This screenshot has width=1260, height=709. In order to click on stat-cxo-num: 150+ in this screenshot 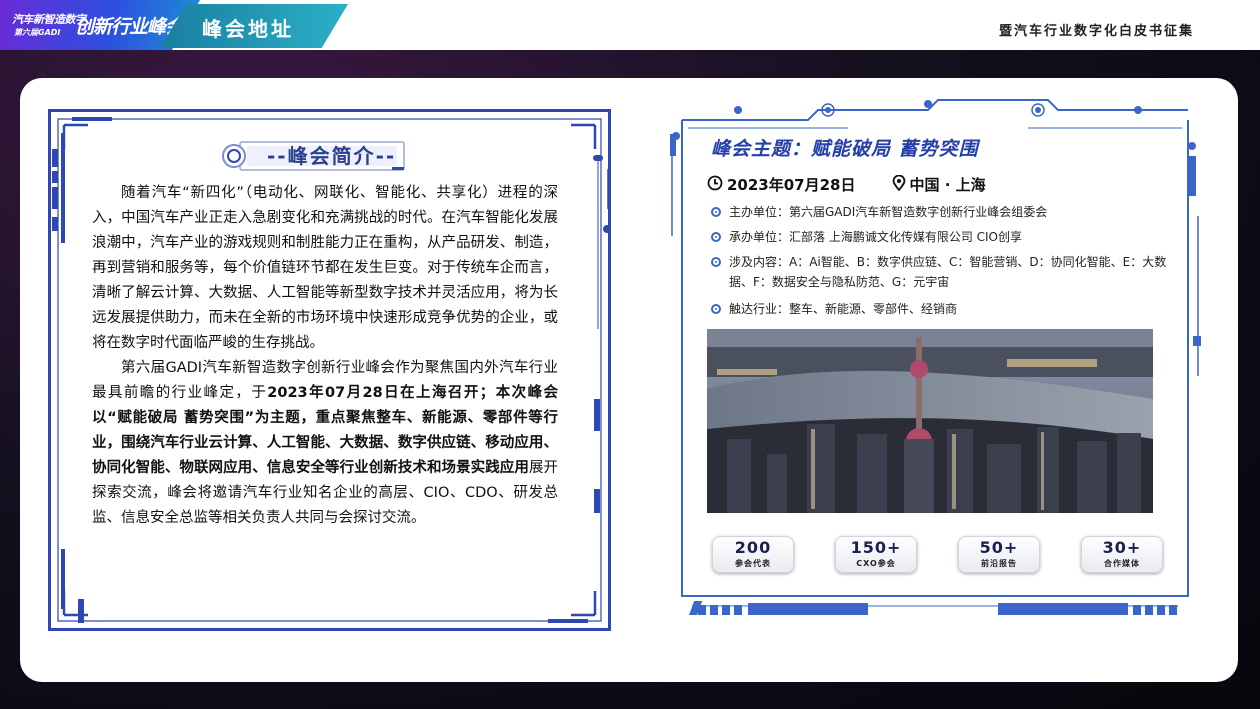, I will do `click(876, 547)`.